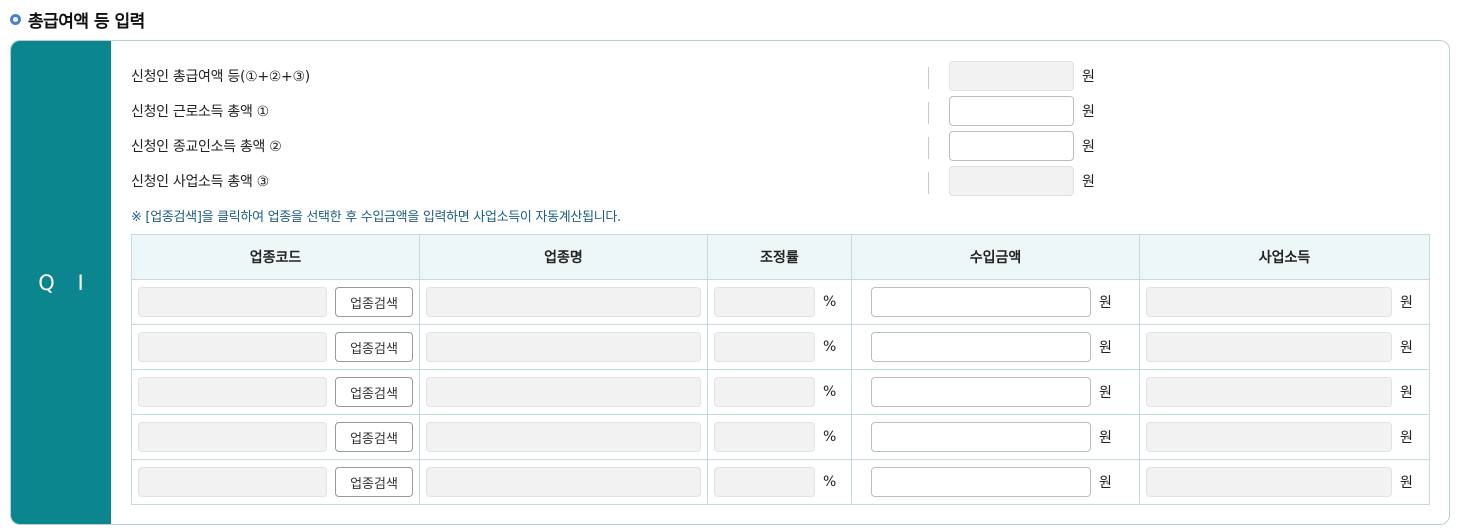 This screenshot has height=532, width=1461. I want to click on summary-row-religious: 신청인 종교인소득 총액 ② 원, so click(613, 146).